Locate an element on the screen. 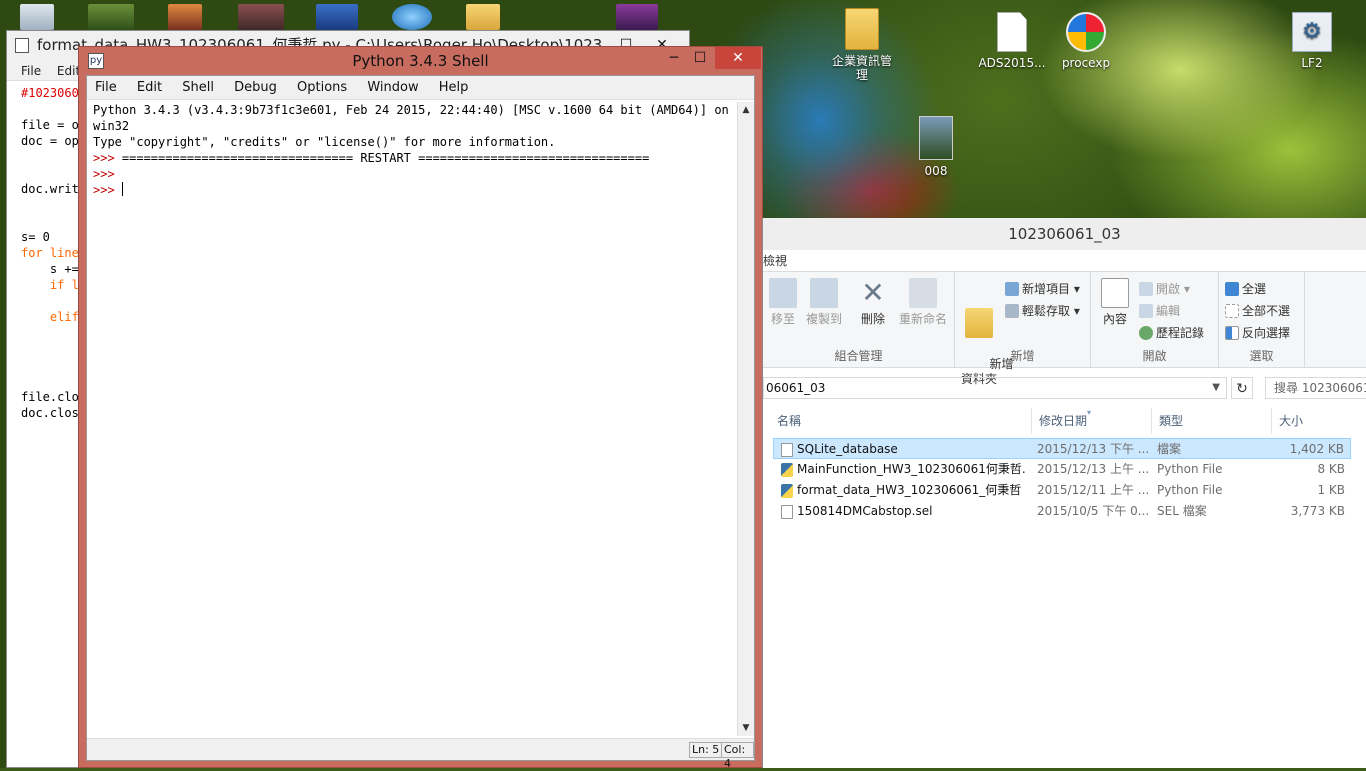 The image size is (1366, 771). copy-to-button: 複製到 is located at coordinates (824, 302).